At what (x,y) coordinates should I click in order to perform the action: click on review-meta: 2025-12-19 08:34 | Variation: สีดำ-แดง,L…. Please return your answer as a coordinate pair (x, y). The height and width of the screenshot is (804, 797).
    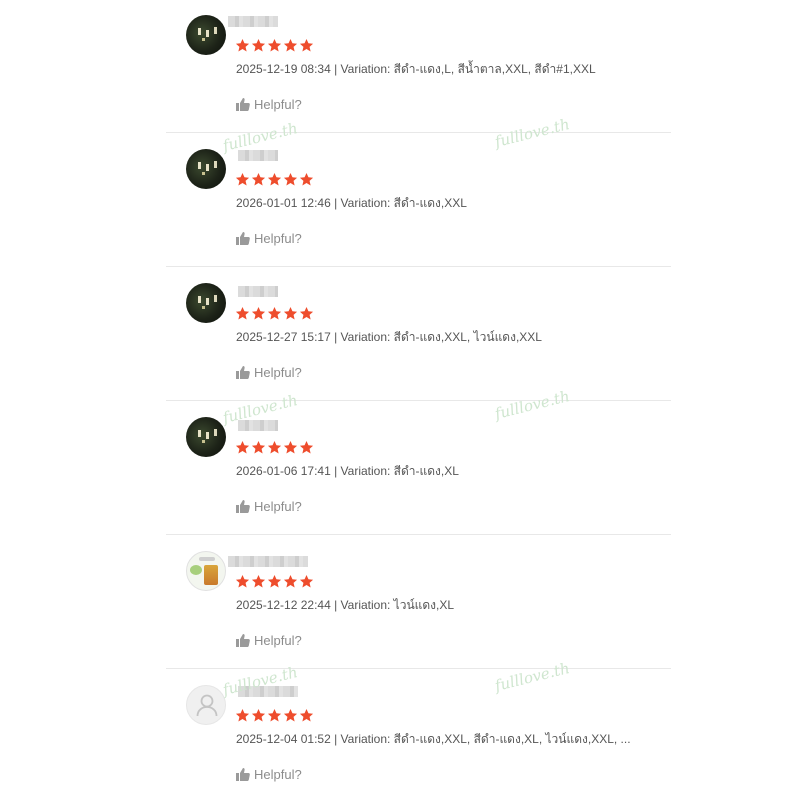
    Looking at the image, I should click on (416, 69).